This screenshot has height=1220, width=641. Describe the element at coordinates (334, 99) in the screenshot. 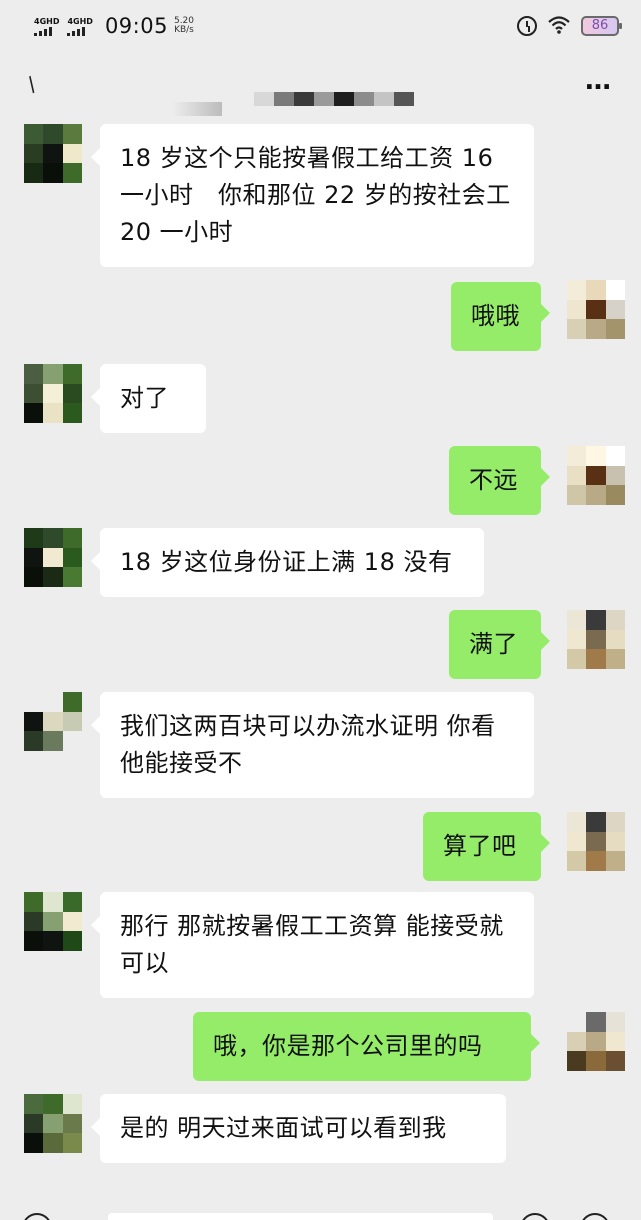

I see `chat-title-mosaic` at that location.